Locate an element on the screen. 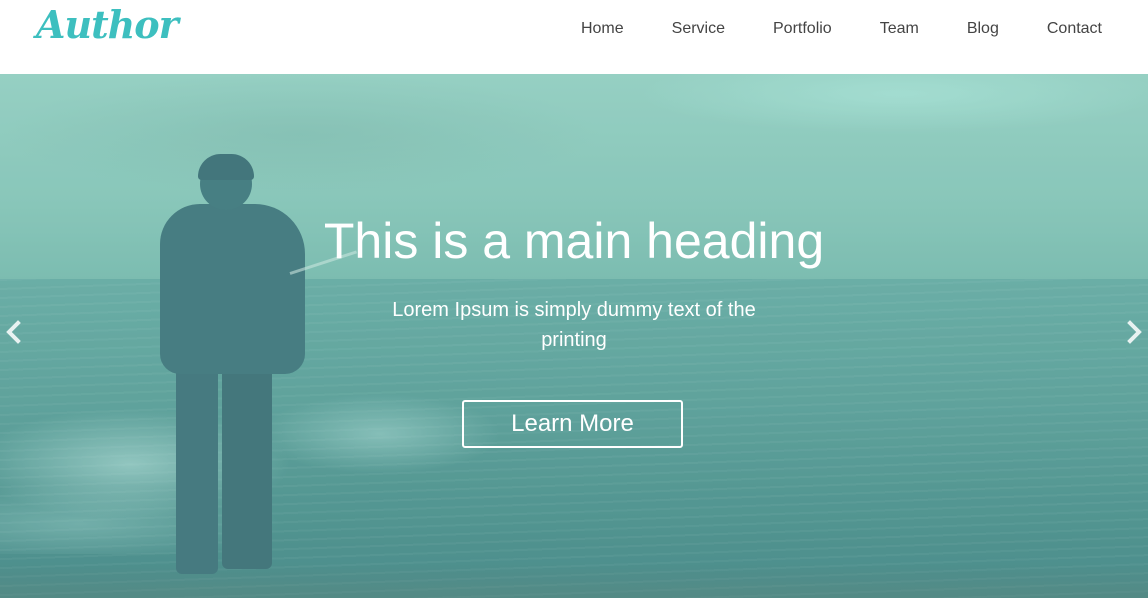 Image resolution: width=1148 pixels, height=598 pixels. nav-item-home: Home is located at coordinates (602, 29).